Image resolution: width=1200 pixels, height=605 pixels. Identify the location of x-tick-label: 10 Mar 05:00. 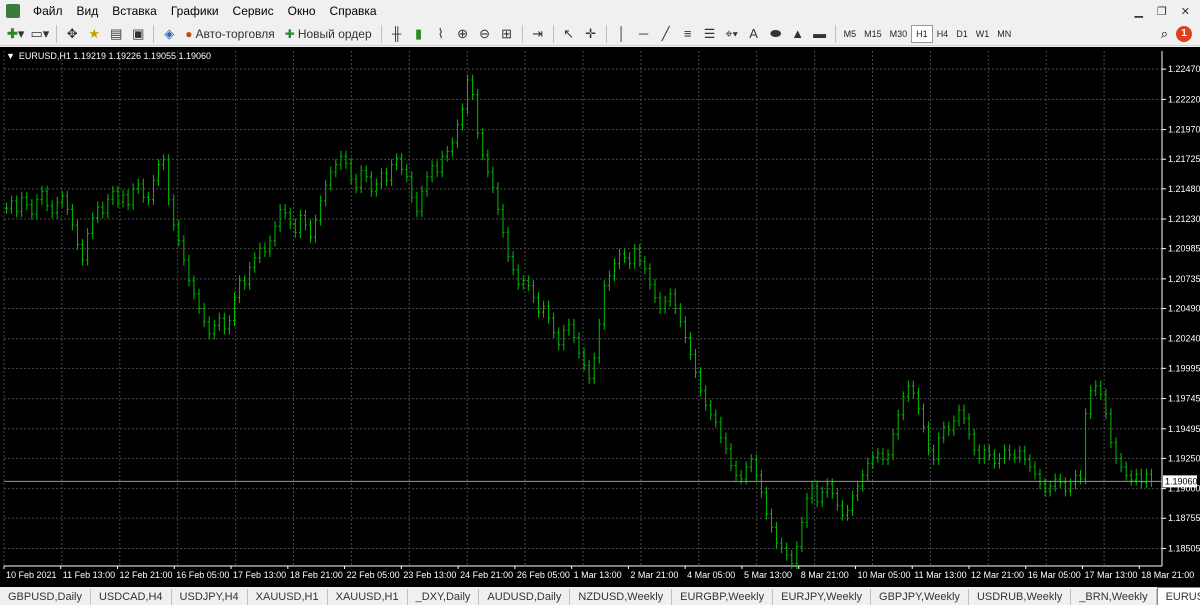
(883, 575).